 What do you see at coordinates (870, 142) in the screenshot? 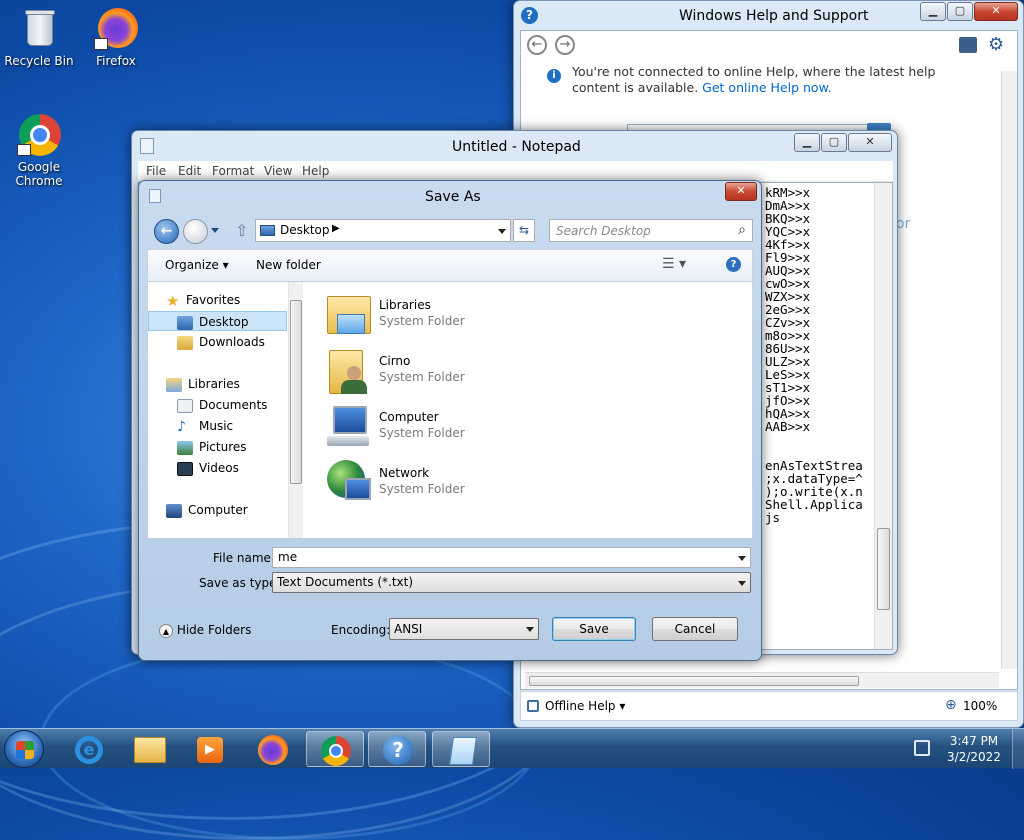
I see `notepad-close-button: ✕` at bounding box center [870, 142].